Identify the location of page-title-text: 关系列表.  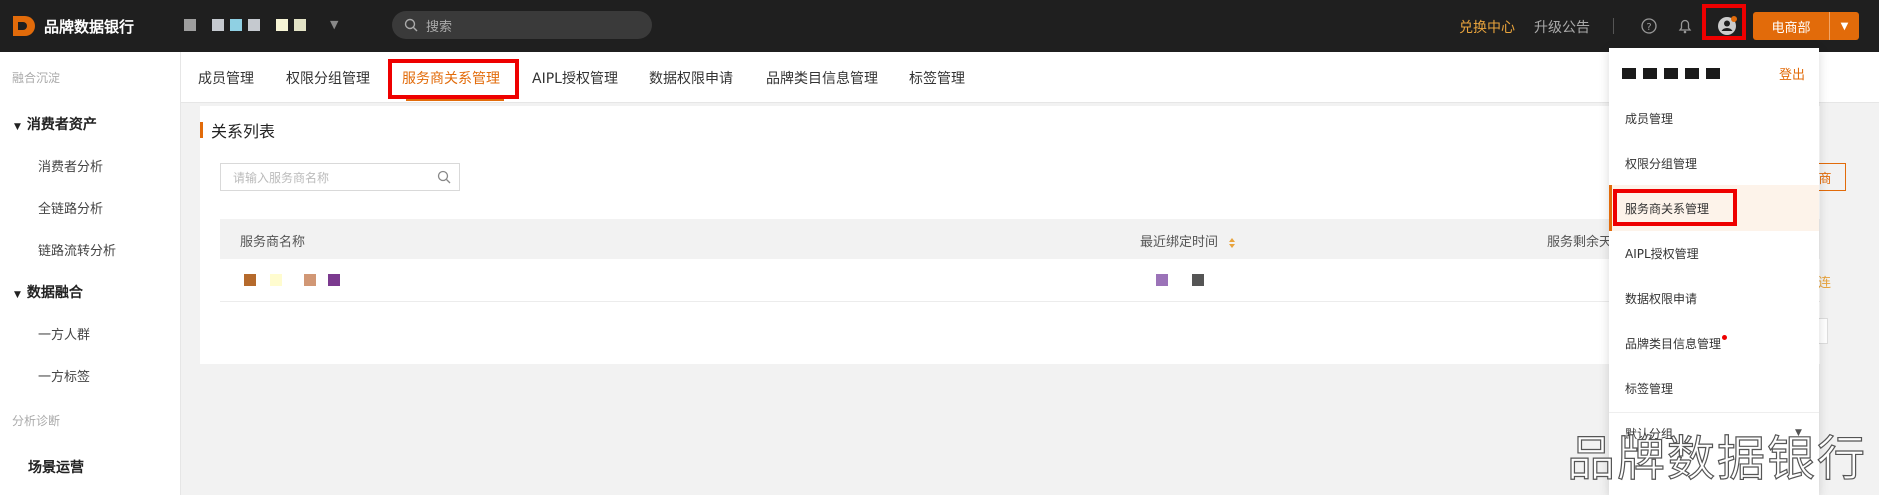
(243, 131).